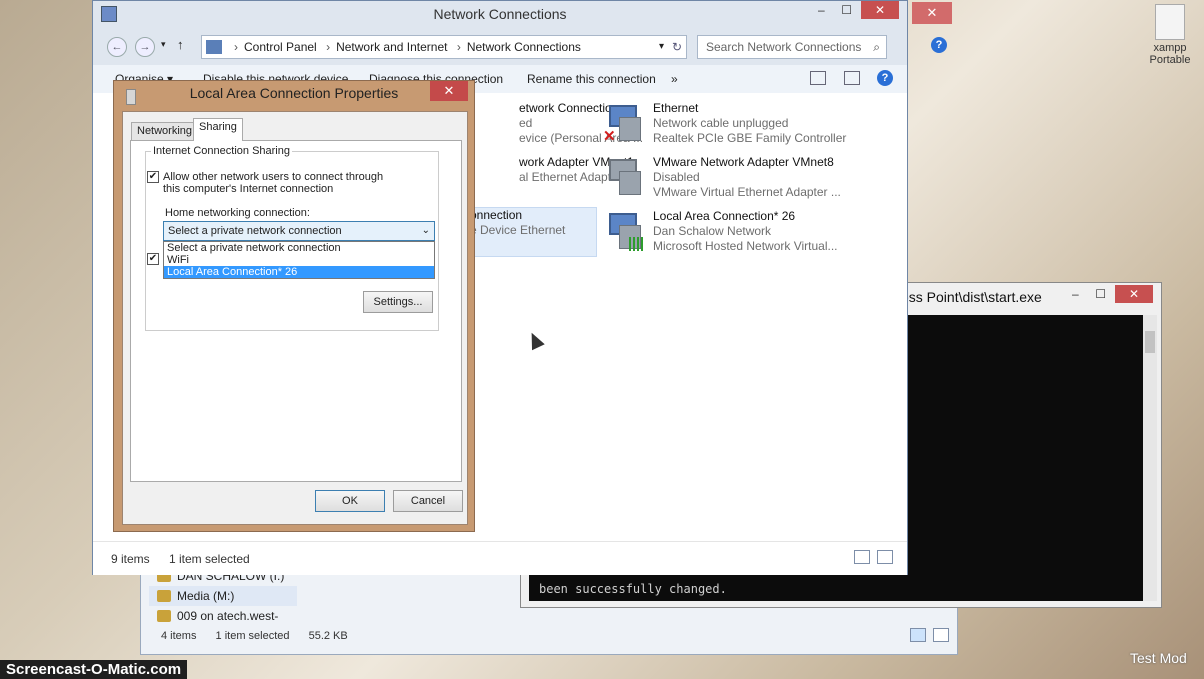 Image resolution: width=1204 pixels, height=679 pixels. I want to click on rename-button: Rename this connection, so click(591, 79).